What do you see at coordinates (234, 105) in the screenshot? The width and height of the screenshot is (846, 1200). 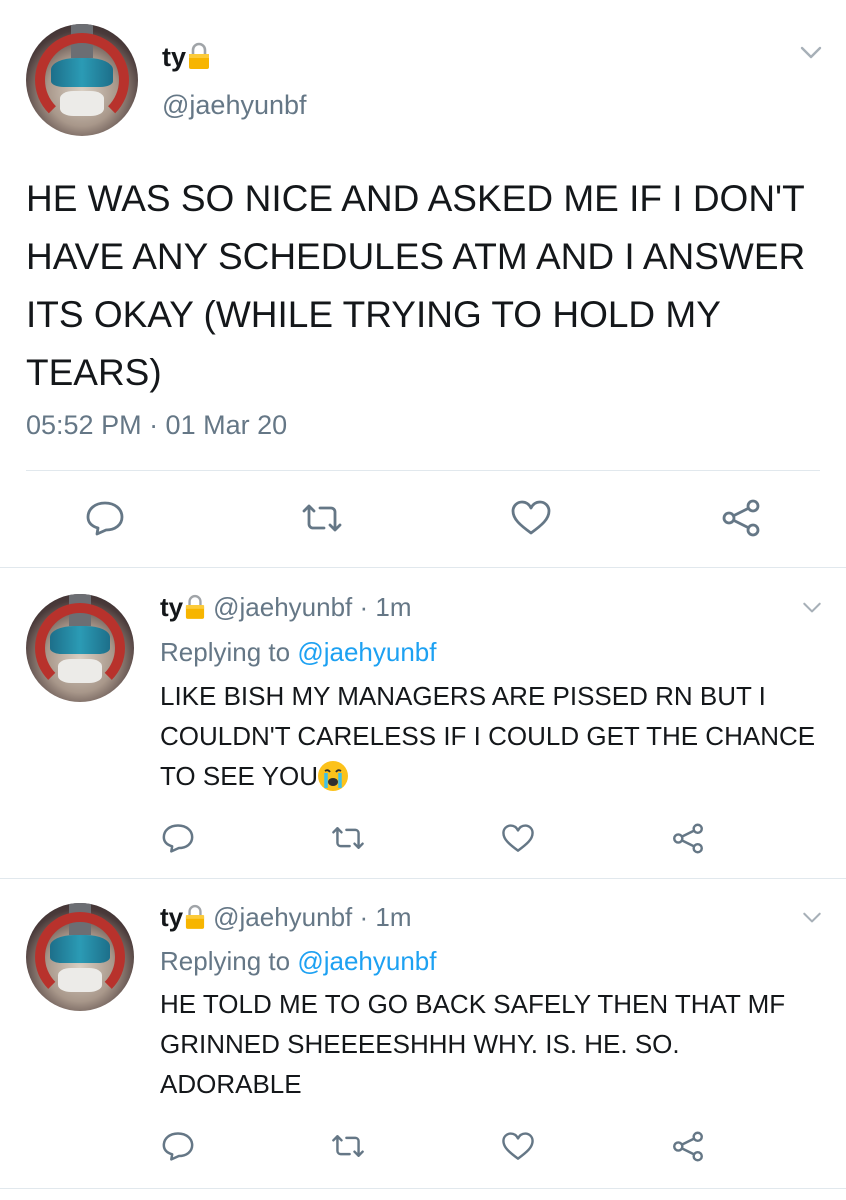 I see `handle: @jaehyunbf` at bounding box center [234, 105].